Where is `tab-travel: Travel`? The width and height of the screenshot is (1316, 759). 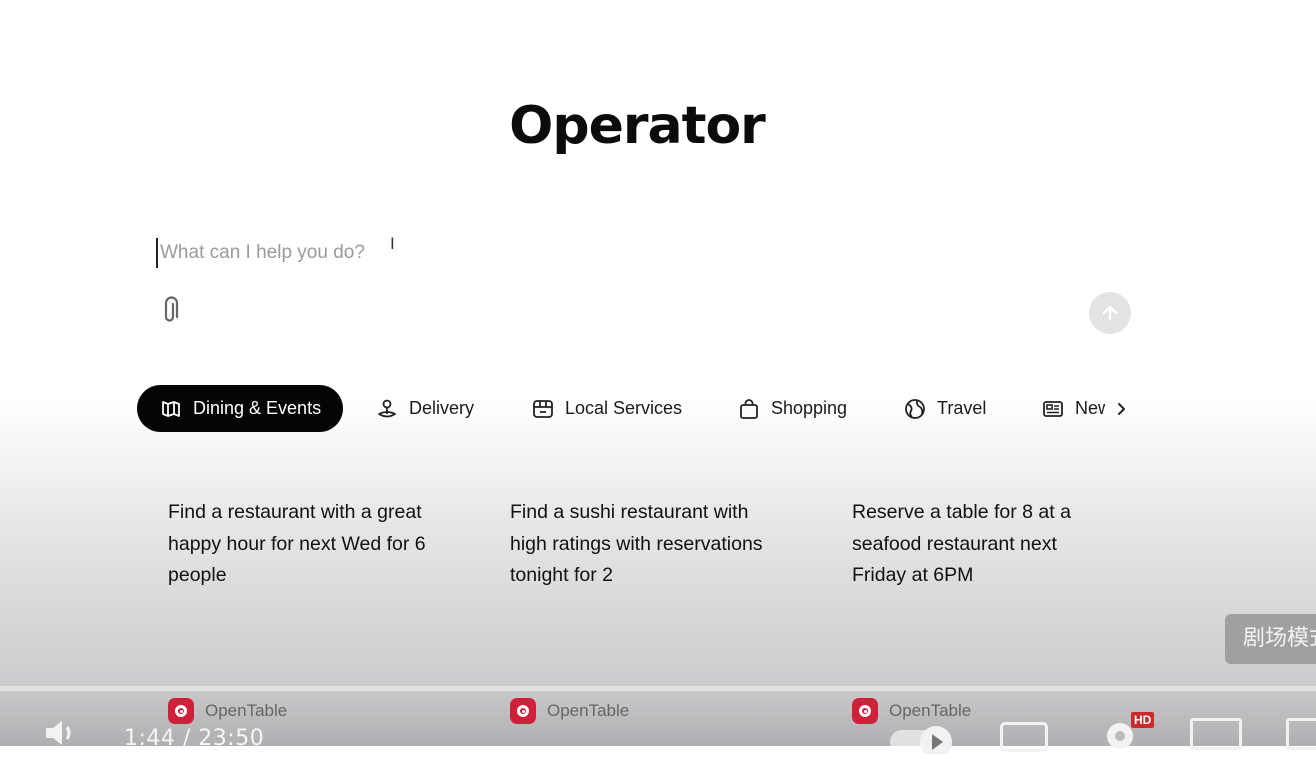
tab-travel: Travel is located at coordinates (944, 408).